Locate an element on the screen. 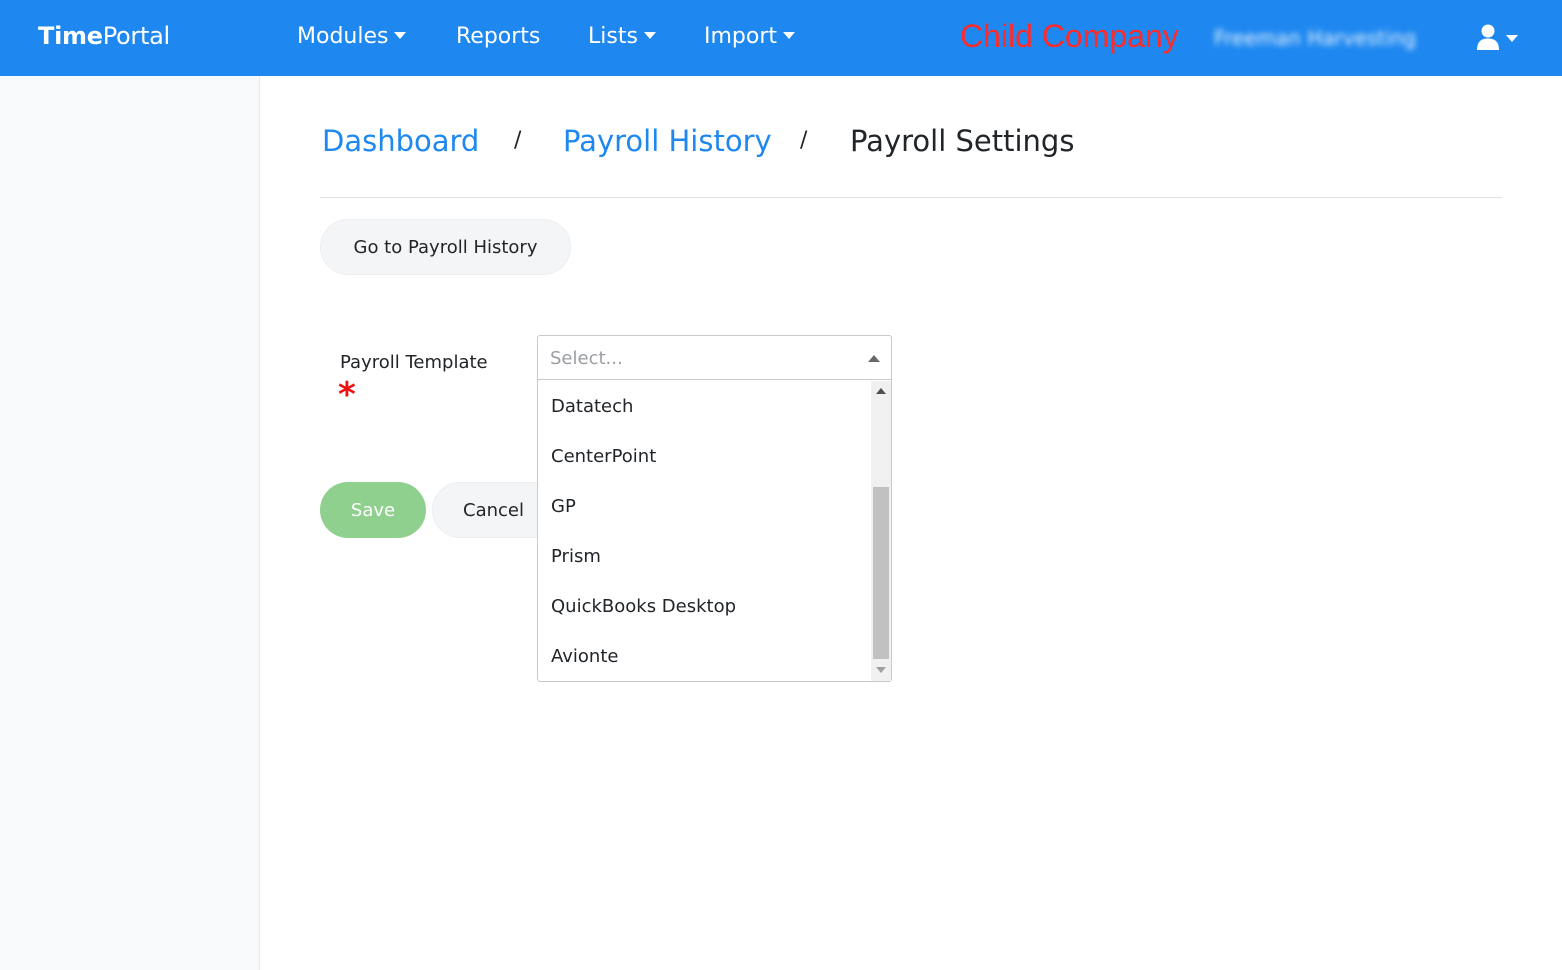 This screenshot has width=1562, height=970. select-control is located at coordinates (714, 358).